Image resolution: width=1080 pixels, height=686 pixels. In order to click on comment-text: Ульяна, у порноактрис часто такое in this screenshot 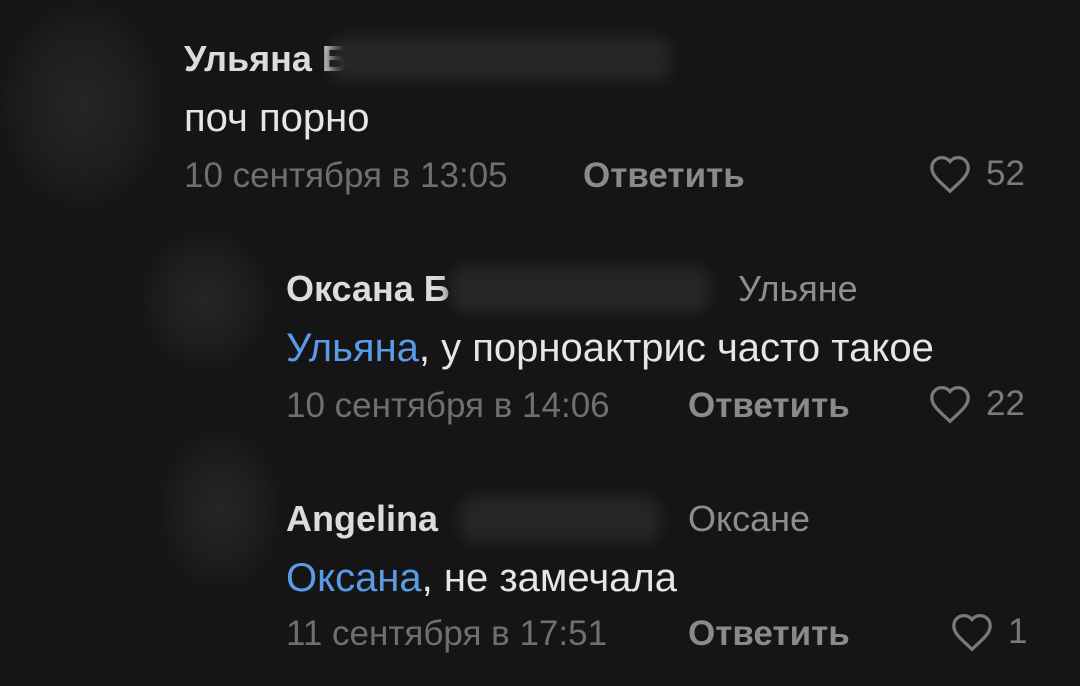, I will do `click(610, 348)`.